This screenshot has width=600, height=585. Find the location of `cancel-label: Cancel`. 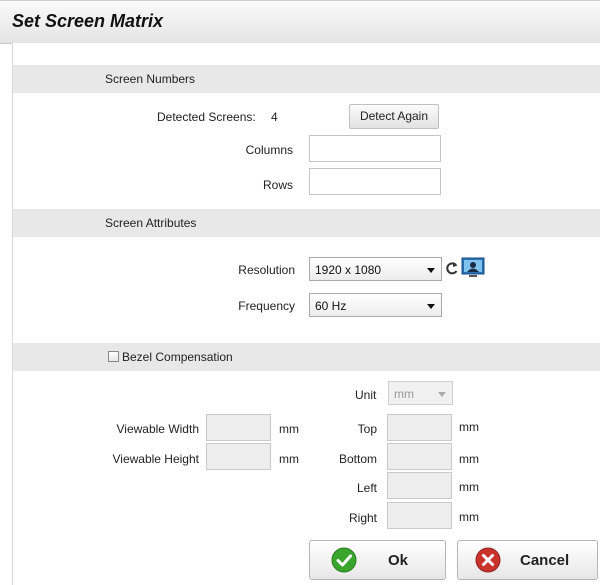

cancel-label: Cancel is located at coordinates (545, 560).